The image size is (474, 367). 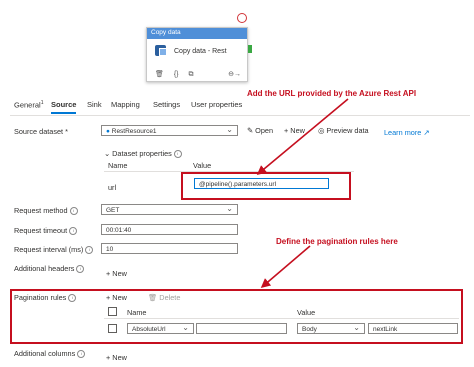 What do you see at coordinates (302, 137) in the screenshot?
I see `url-arrow` at bounding box center [302, 137].